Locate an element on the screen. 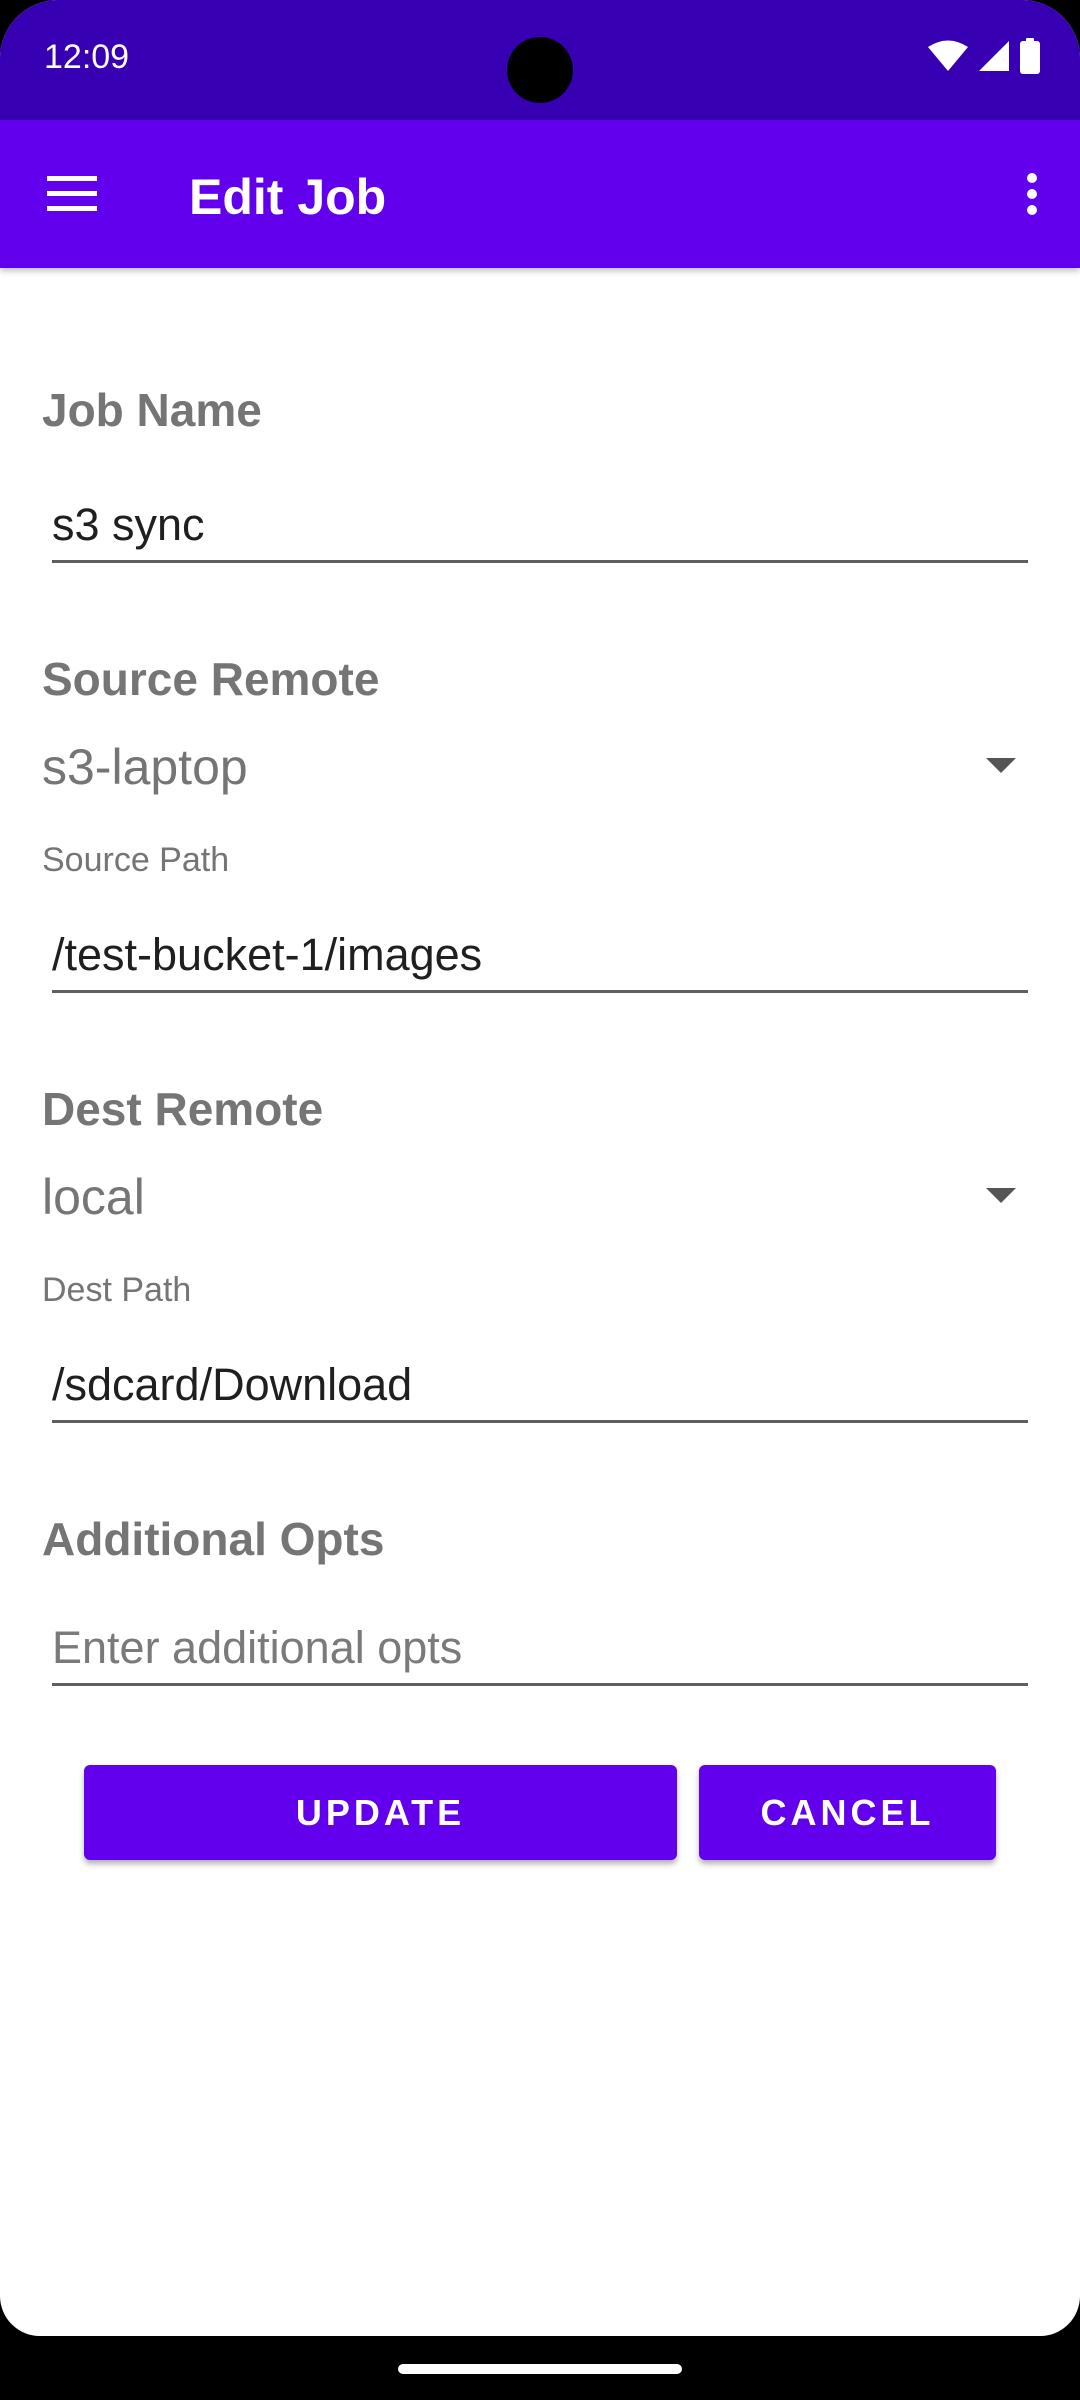 The height and width of the screenshot is (2400, 1080). hamburger-menu-icon is located at coordinates (72, 194).